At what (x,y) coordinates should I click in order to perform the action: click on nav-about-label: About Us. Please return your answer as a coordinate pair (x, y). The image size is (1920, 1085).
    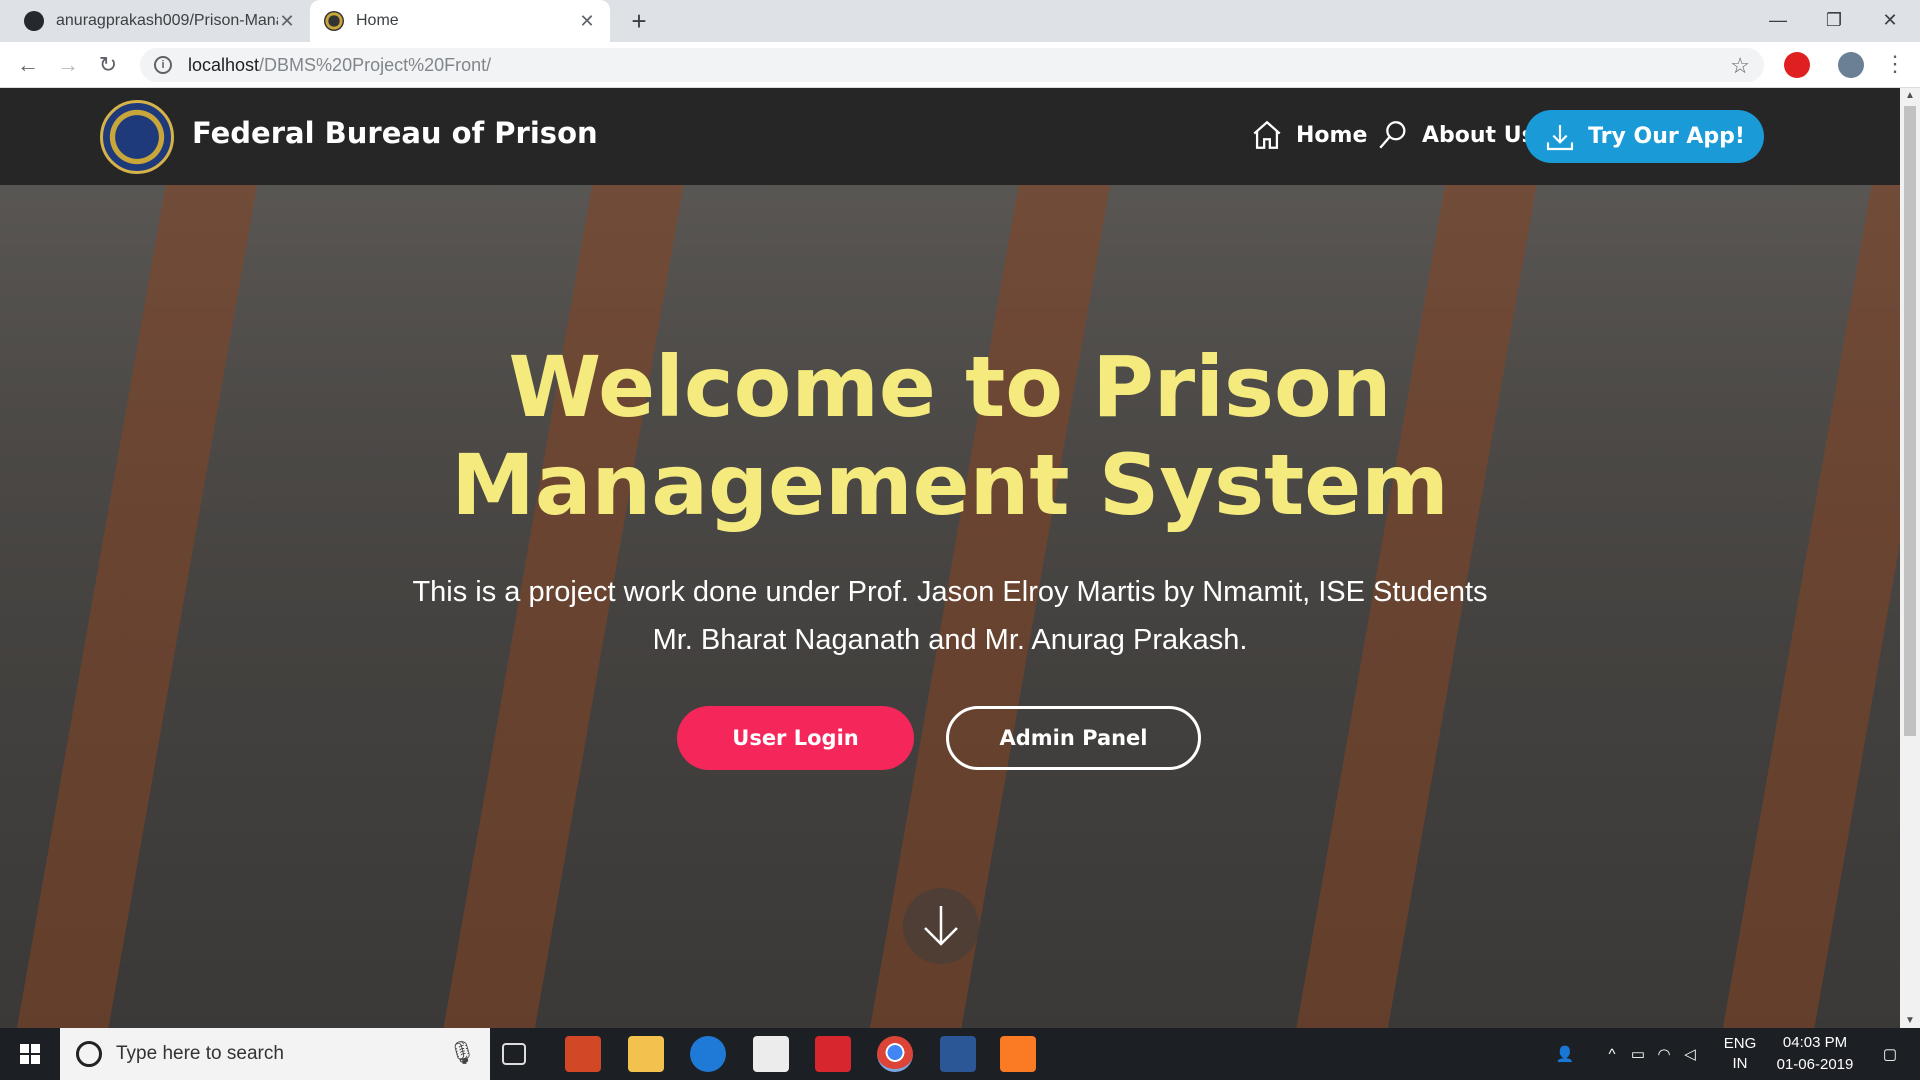
    Looking at the image, I should click on (1478, 135).